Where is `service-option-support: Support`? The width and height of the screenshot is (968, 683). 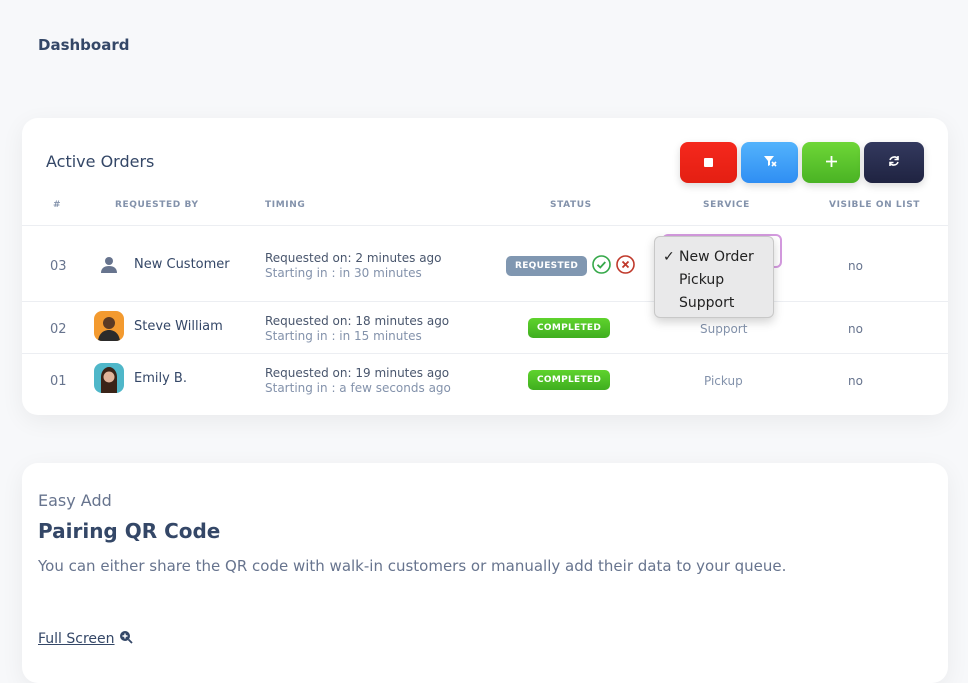
service-option-support: Support is located at coordinates (714, 303).